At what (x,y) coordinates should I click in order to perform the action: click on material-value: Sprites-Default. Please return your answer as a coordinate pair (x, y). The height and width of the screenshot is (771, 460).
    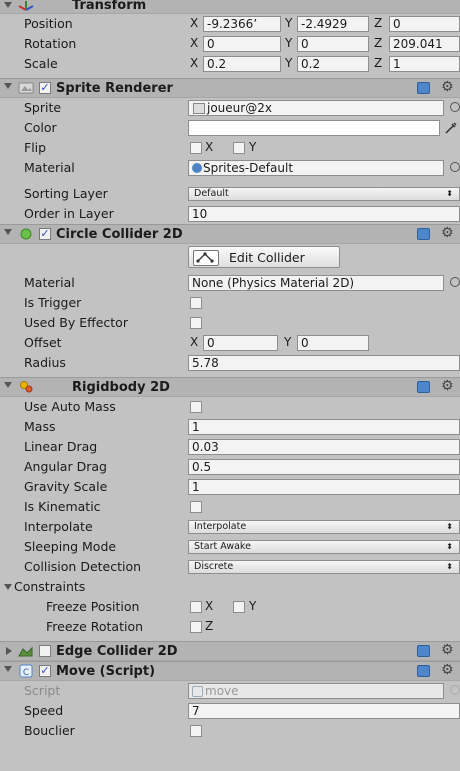
    Looking at the image, I should click on (248, 168).